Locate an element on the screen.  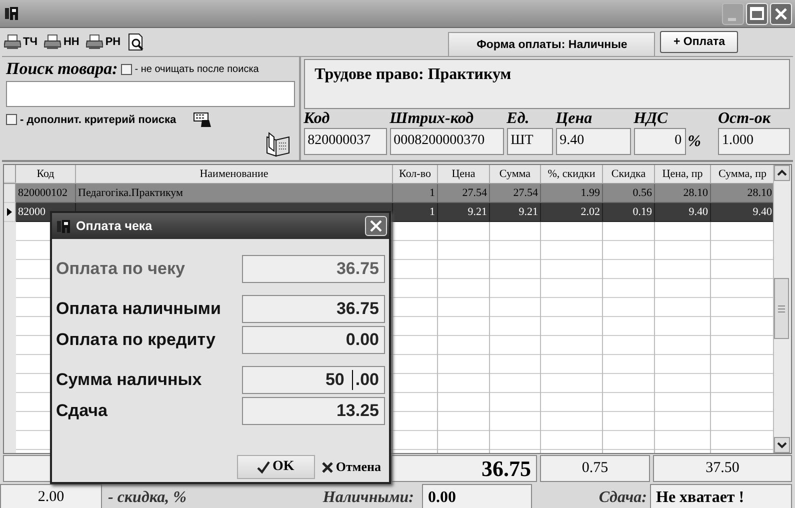
column-header: Цена is located at coordinates (464, 174).